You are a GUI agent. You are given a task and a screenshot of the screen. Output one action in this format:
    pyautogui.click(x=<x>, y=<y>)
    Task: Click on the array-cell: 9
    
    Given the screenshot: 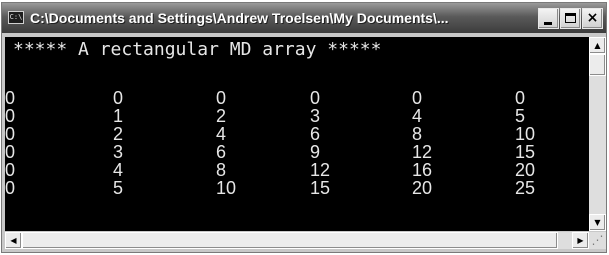 What is the action you would take?
    pyautogui.click(x=315, y=152)
    